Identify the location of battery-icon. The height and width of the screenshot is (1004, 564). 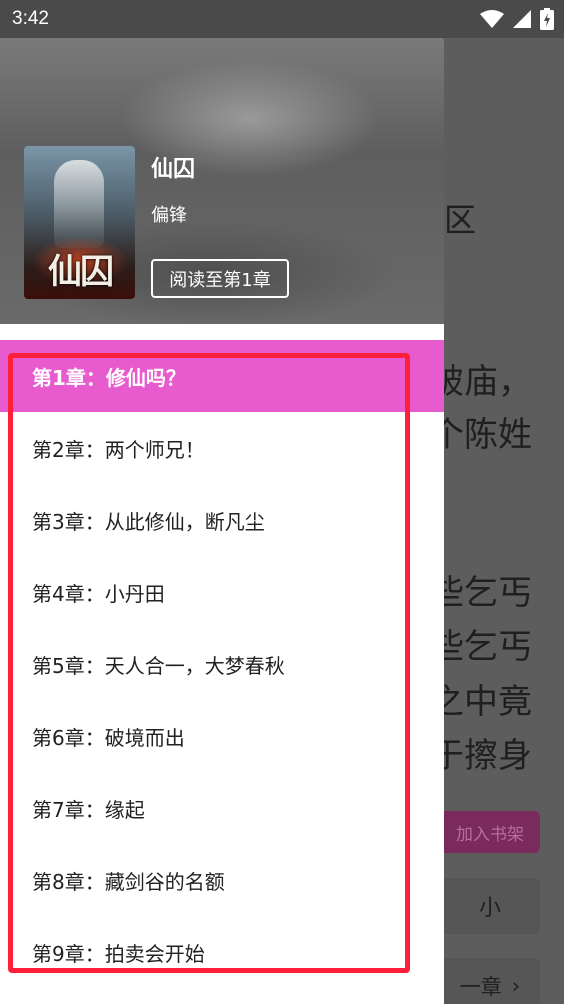
(547, 19).